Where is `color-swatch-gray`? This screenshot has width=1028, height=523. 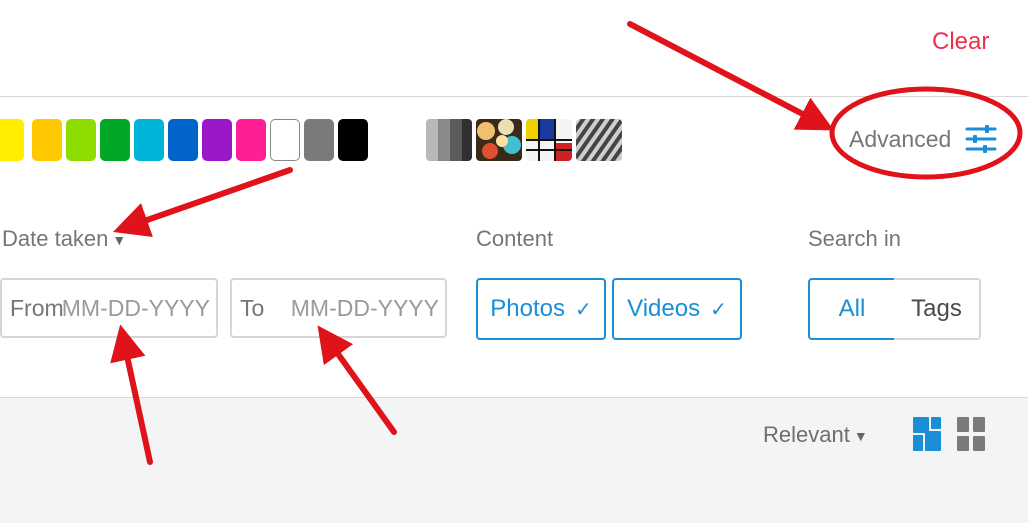 color-swatch-gray is located at coordinates (319, 140).